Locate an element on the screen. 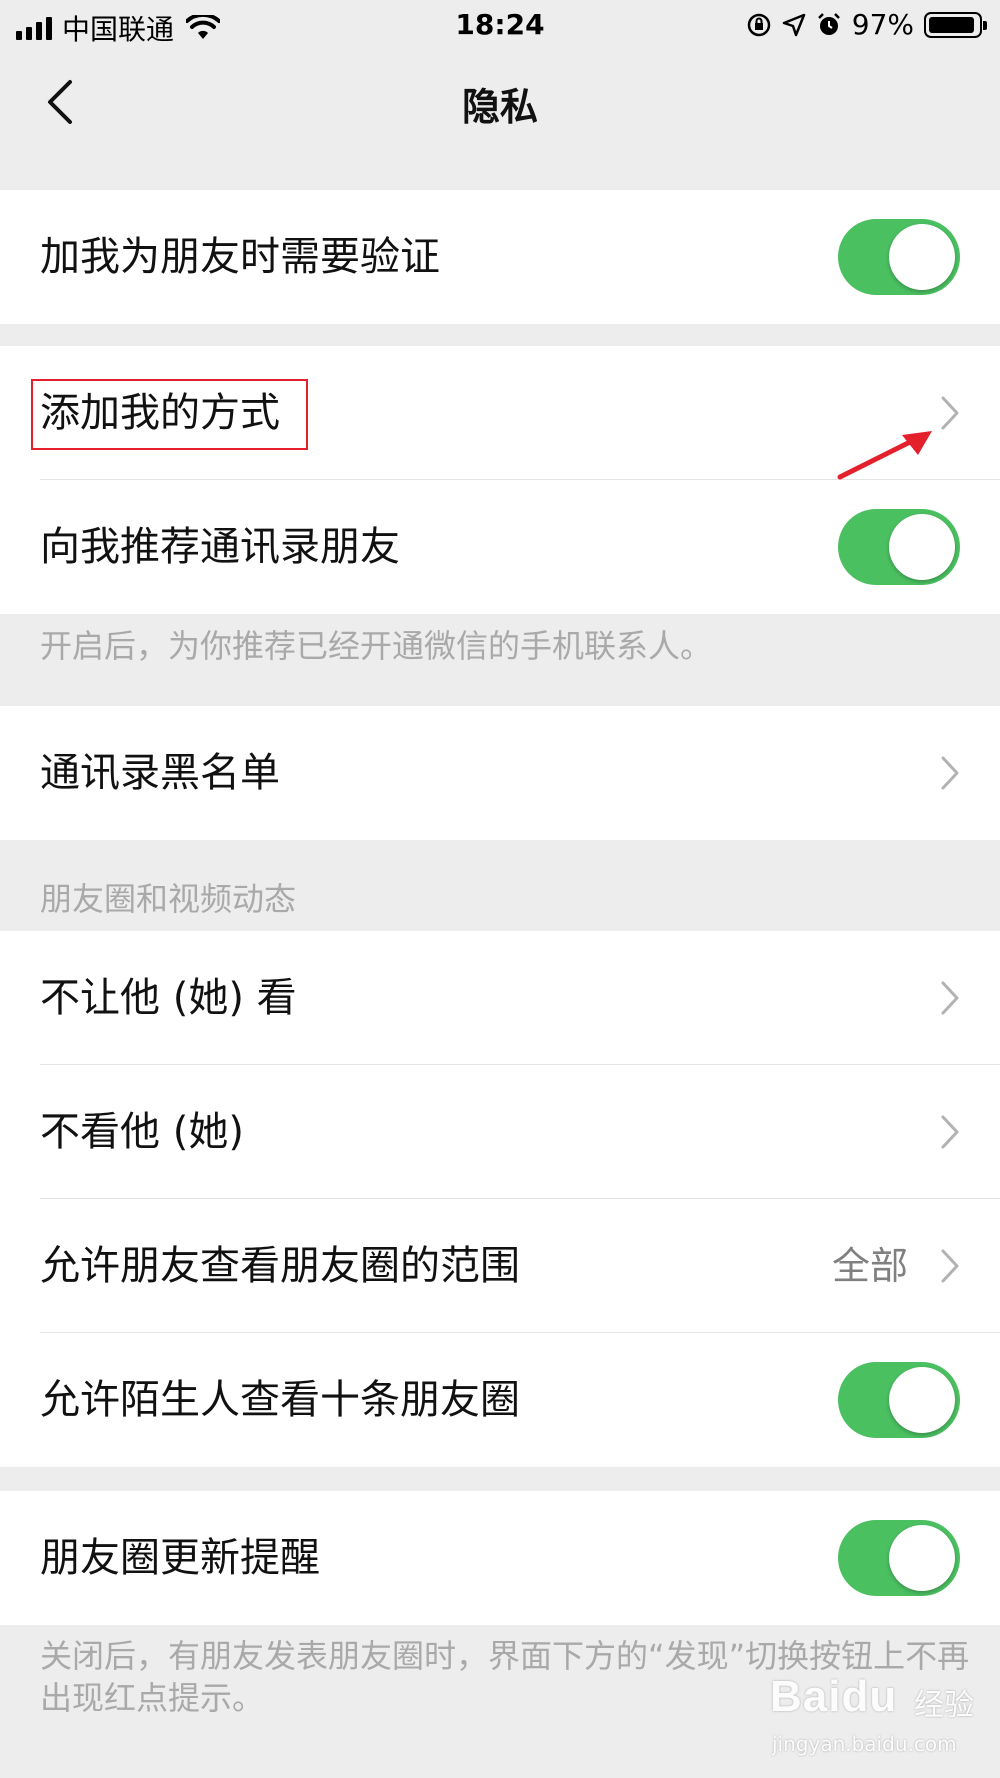  friend-verification-toggle is located at coordinates (899, 257).